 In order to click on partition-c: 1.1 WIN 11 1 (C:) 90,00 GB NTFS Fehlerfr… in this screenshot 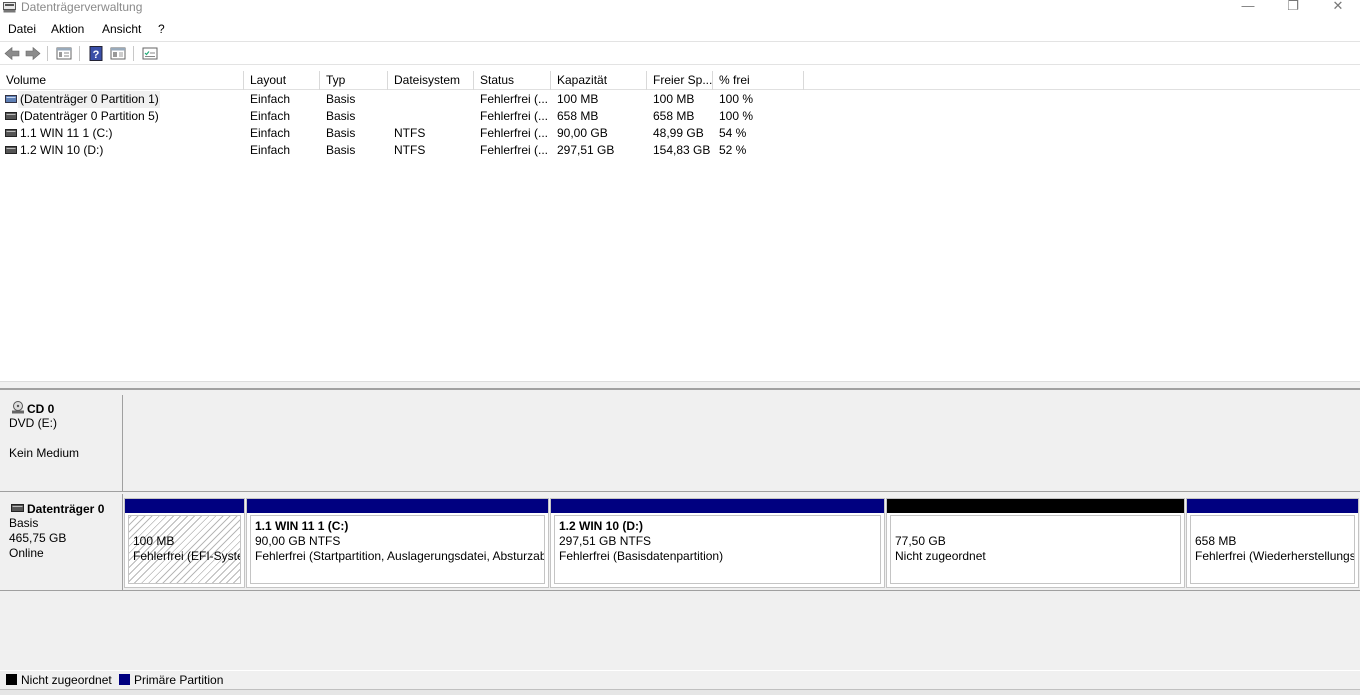, I will do `click(397, 543)`.